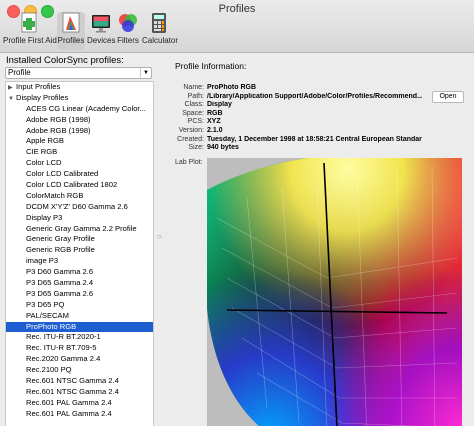  Describe the element at coordinates (12, 99) in the screenshot. I see `disclosure-expanded-icon: ▼` at that location.